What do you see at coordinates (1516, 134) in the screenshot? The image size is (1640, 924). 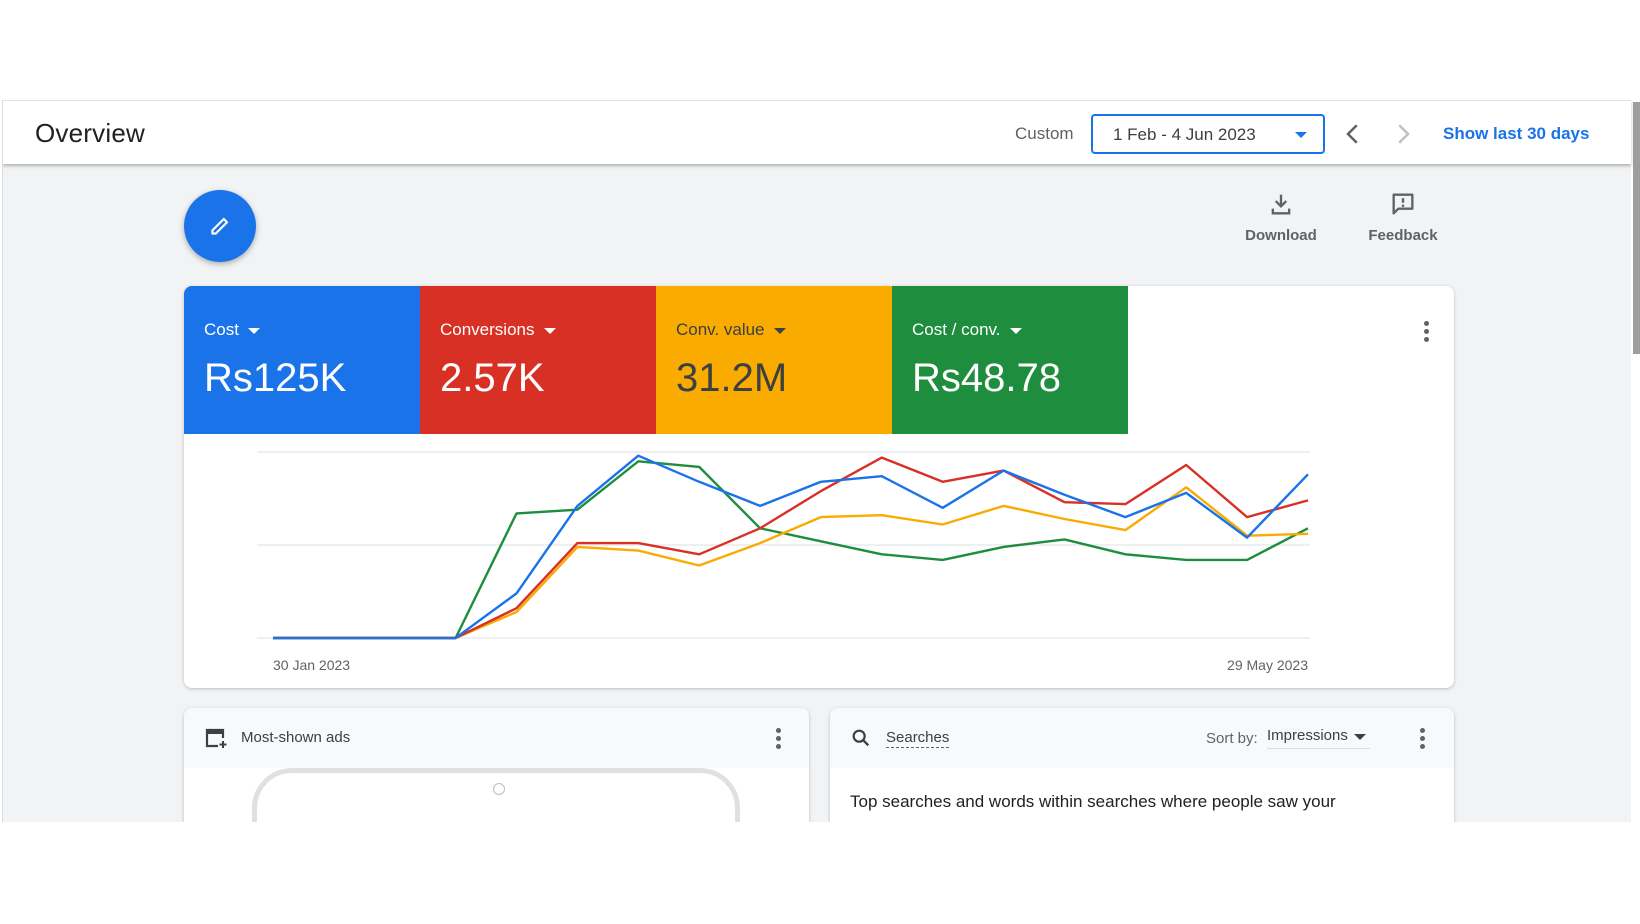 I see `show-last-30-days-link: Show last 30 days` at bounding box center [1516, 134].